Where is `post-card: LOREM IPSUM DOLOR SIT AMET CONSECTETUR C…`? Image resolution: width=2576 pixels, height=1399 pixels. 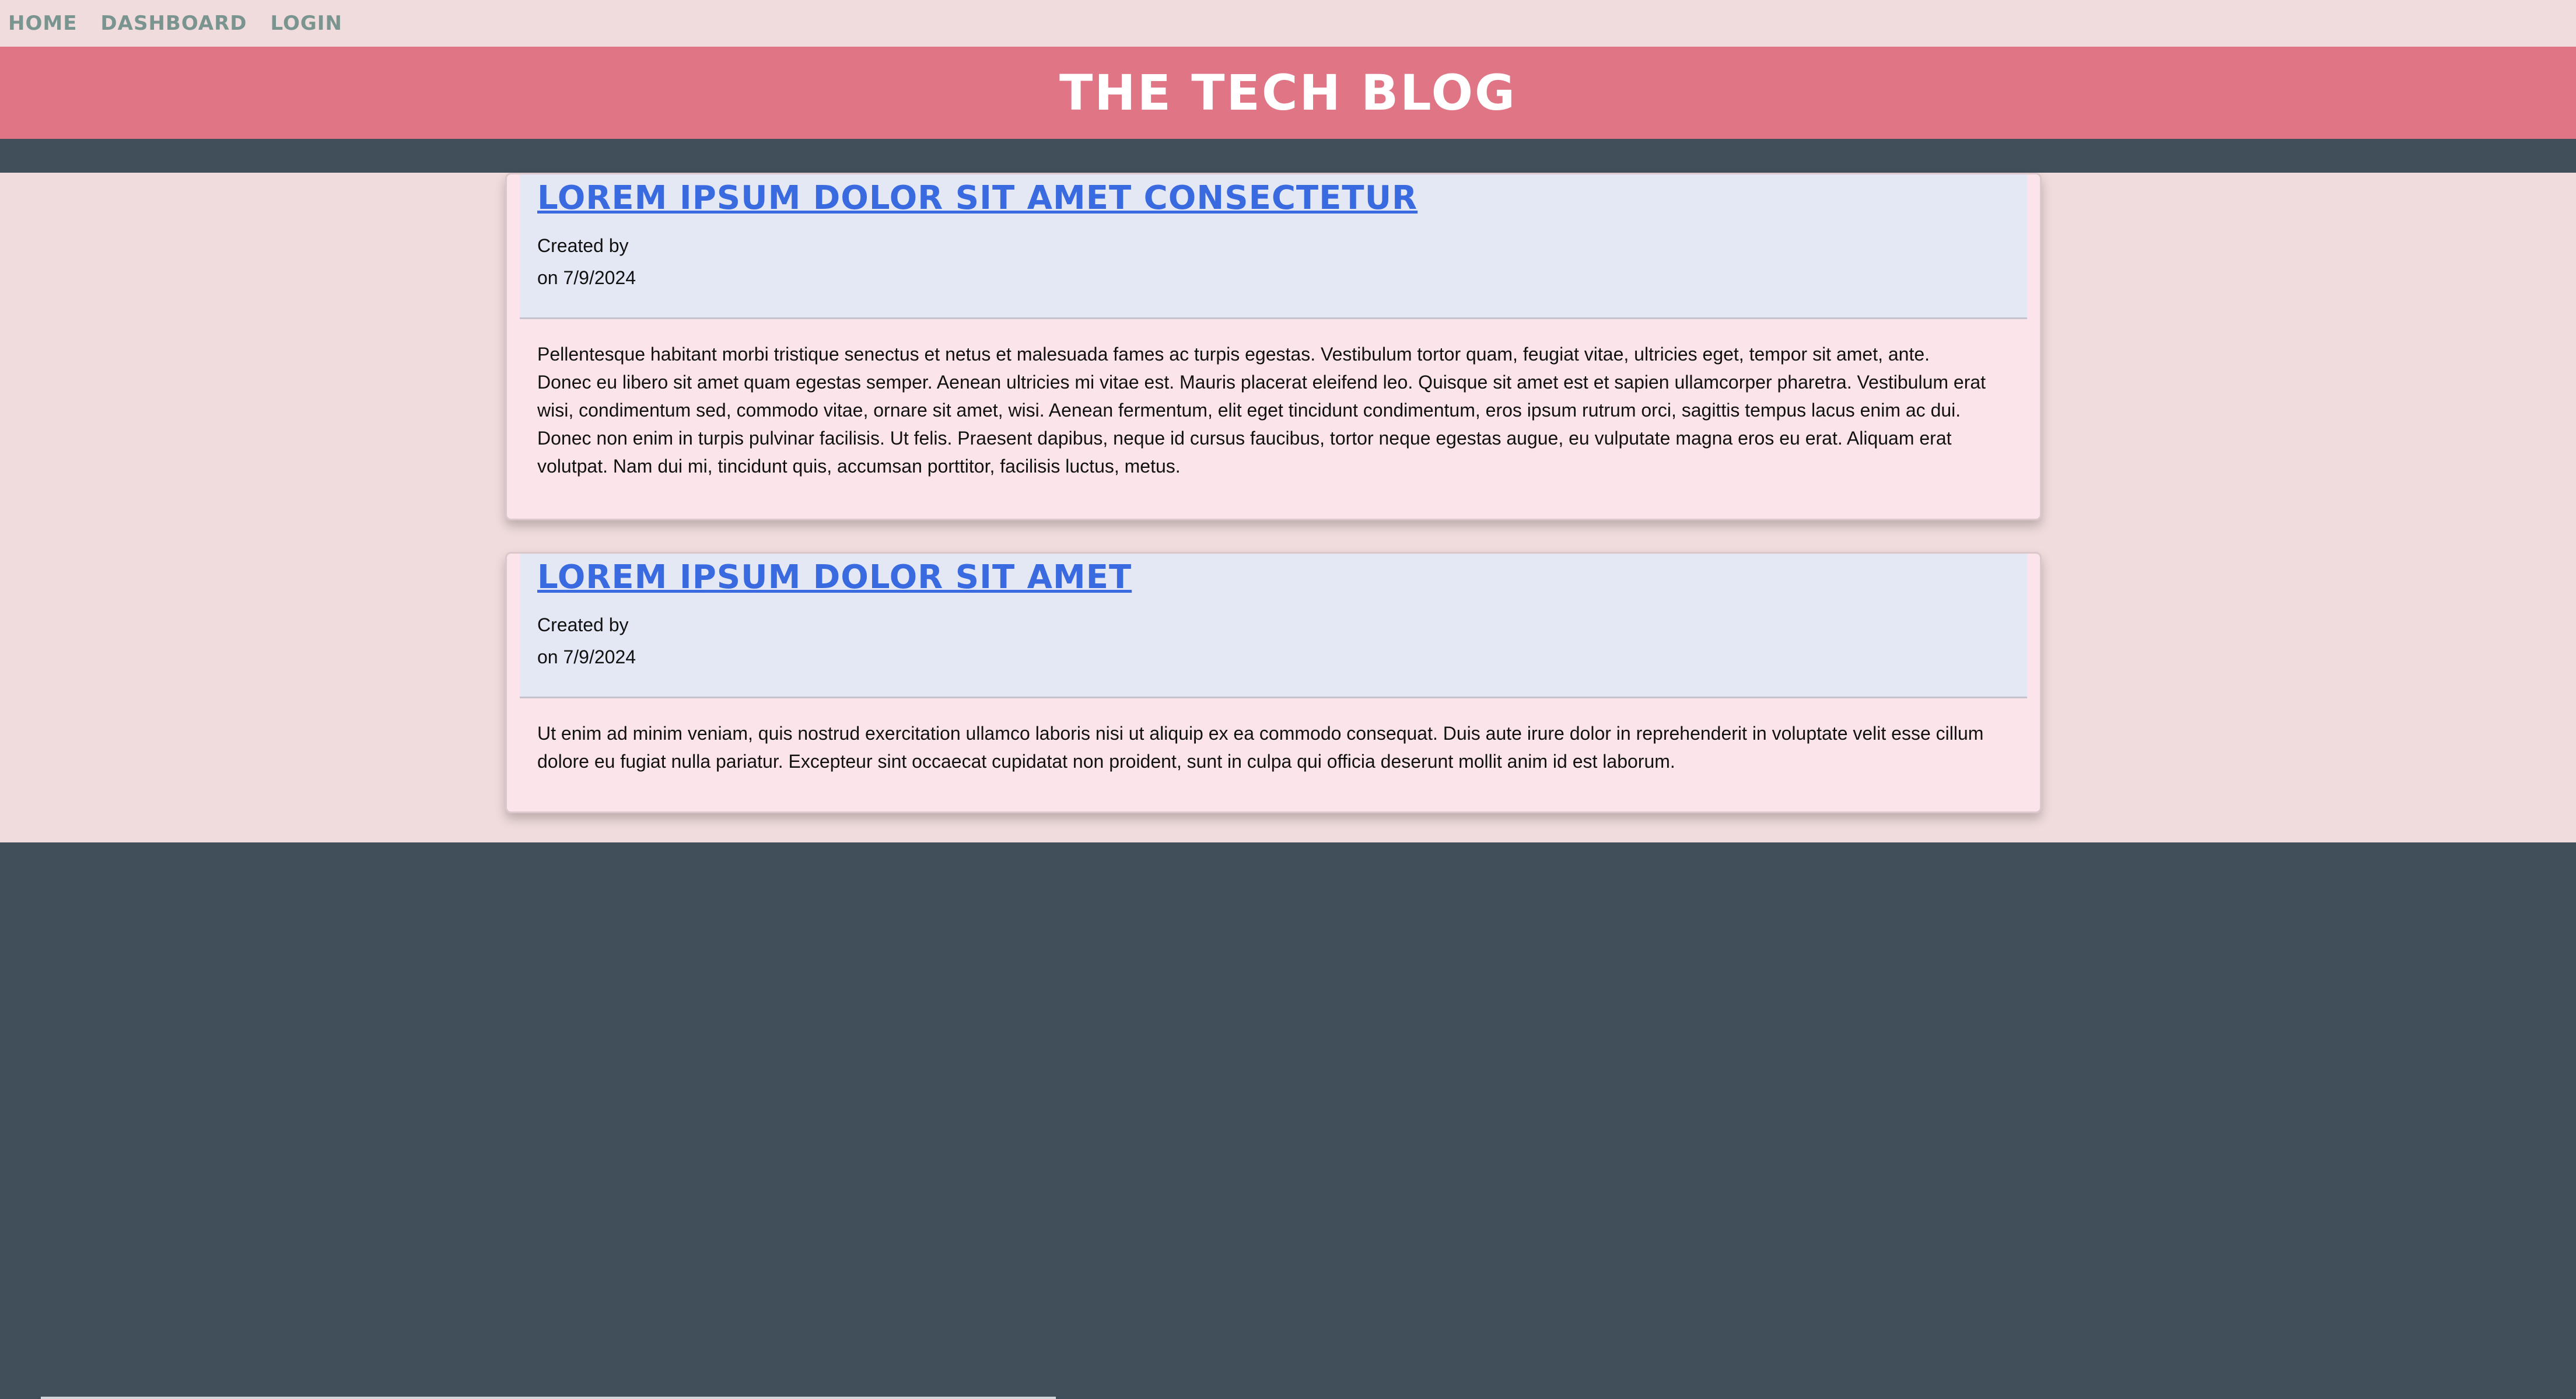
post-card: LOREM IPSUM DOLOR SIT AMET CONSECTETUR C… is located at coordinates (1273, 347).